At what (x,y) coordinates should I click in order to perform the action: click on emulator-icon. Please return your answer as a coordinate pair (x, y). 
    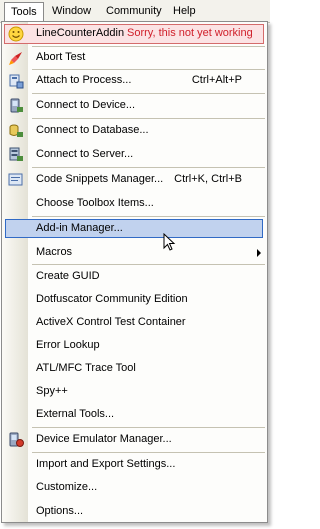
    Looking at the image, I should click on (16, 439).